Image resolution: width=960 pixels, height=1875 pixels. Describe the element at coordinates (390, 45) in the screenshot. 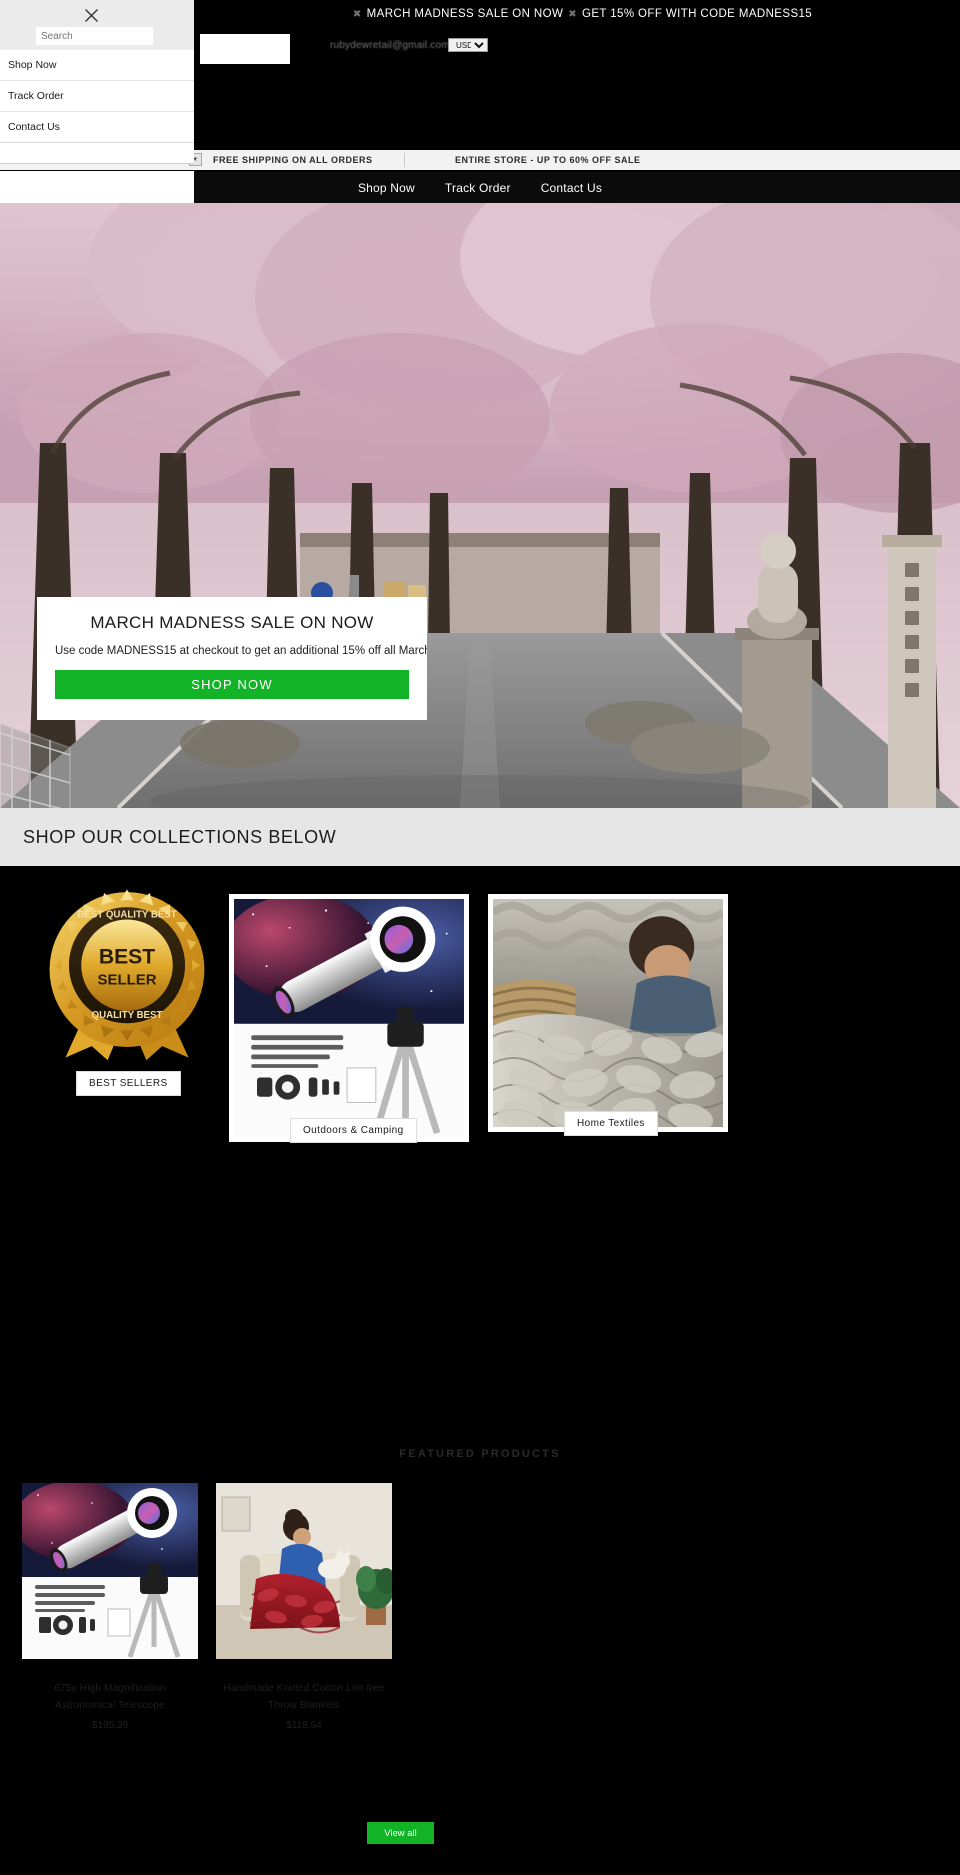

I see `header-email: rubydewretail@gmail.com` at that location.